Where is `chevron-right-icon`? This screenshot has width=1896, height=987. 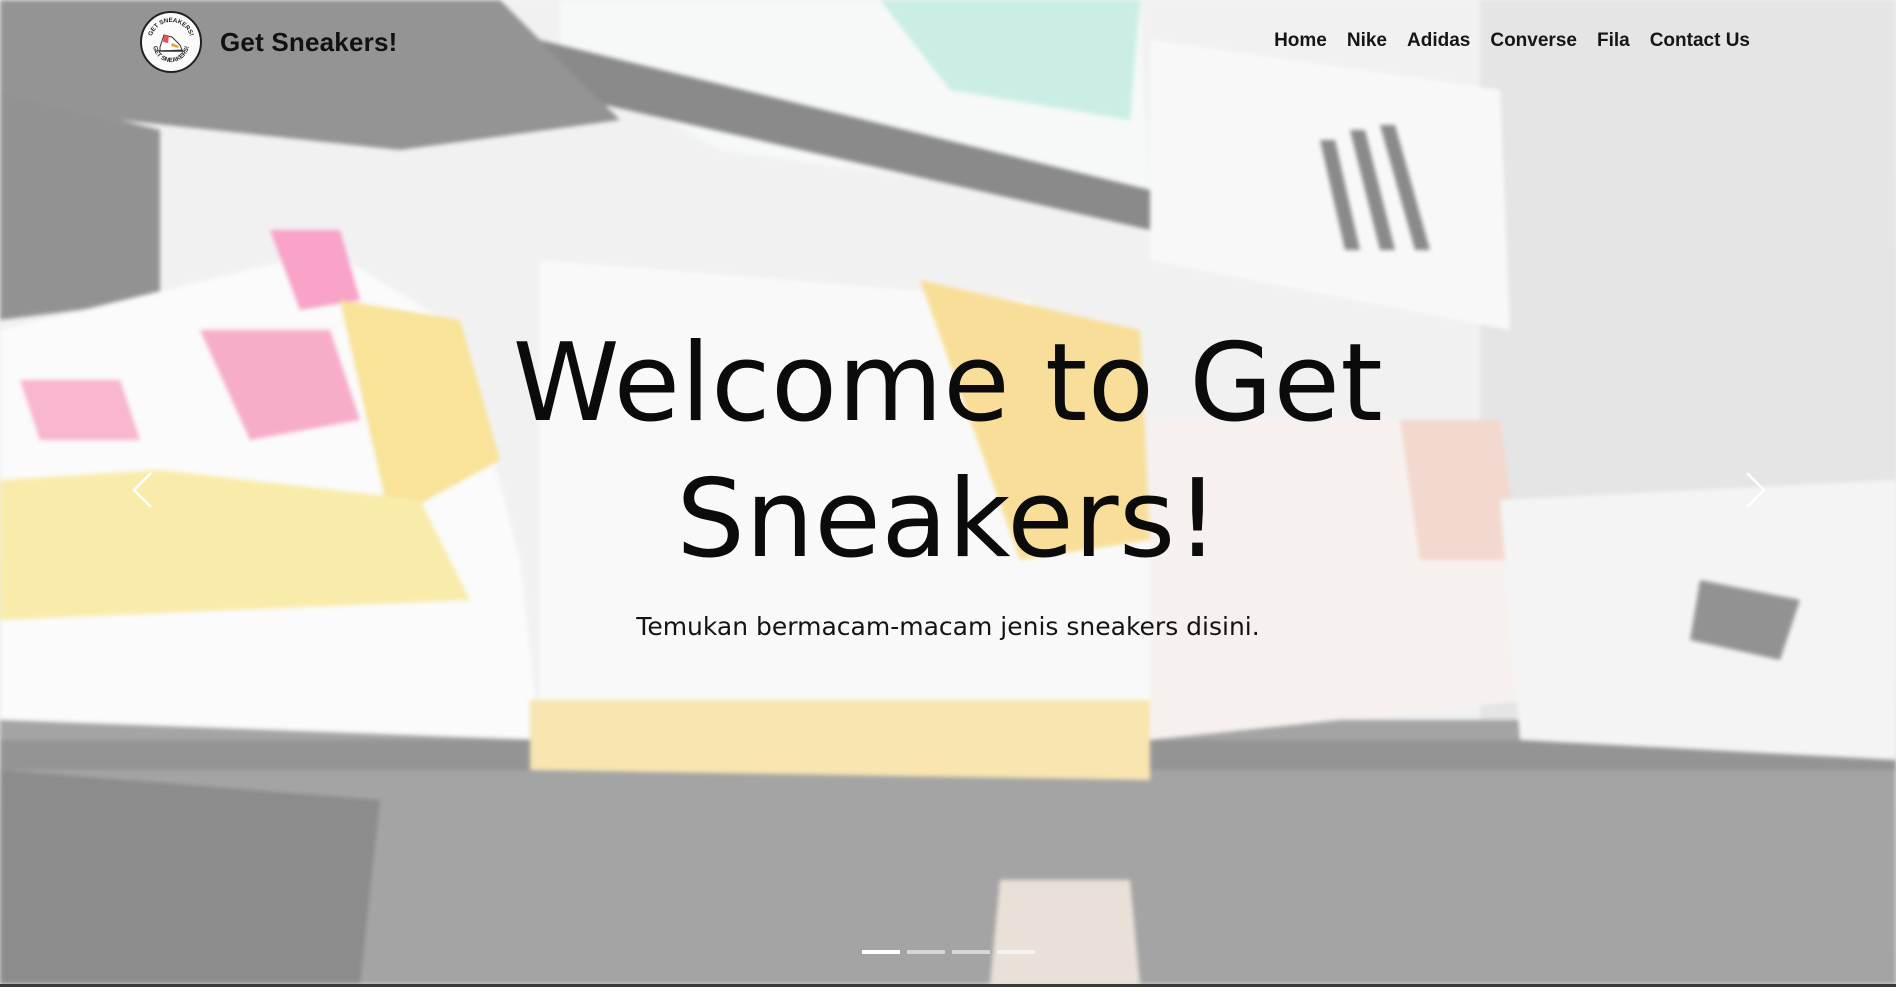
chevron-right-icon is located at coordinates (1756, 490).